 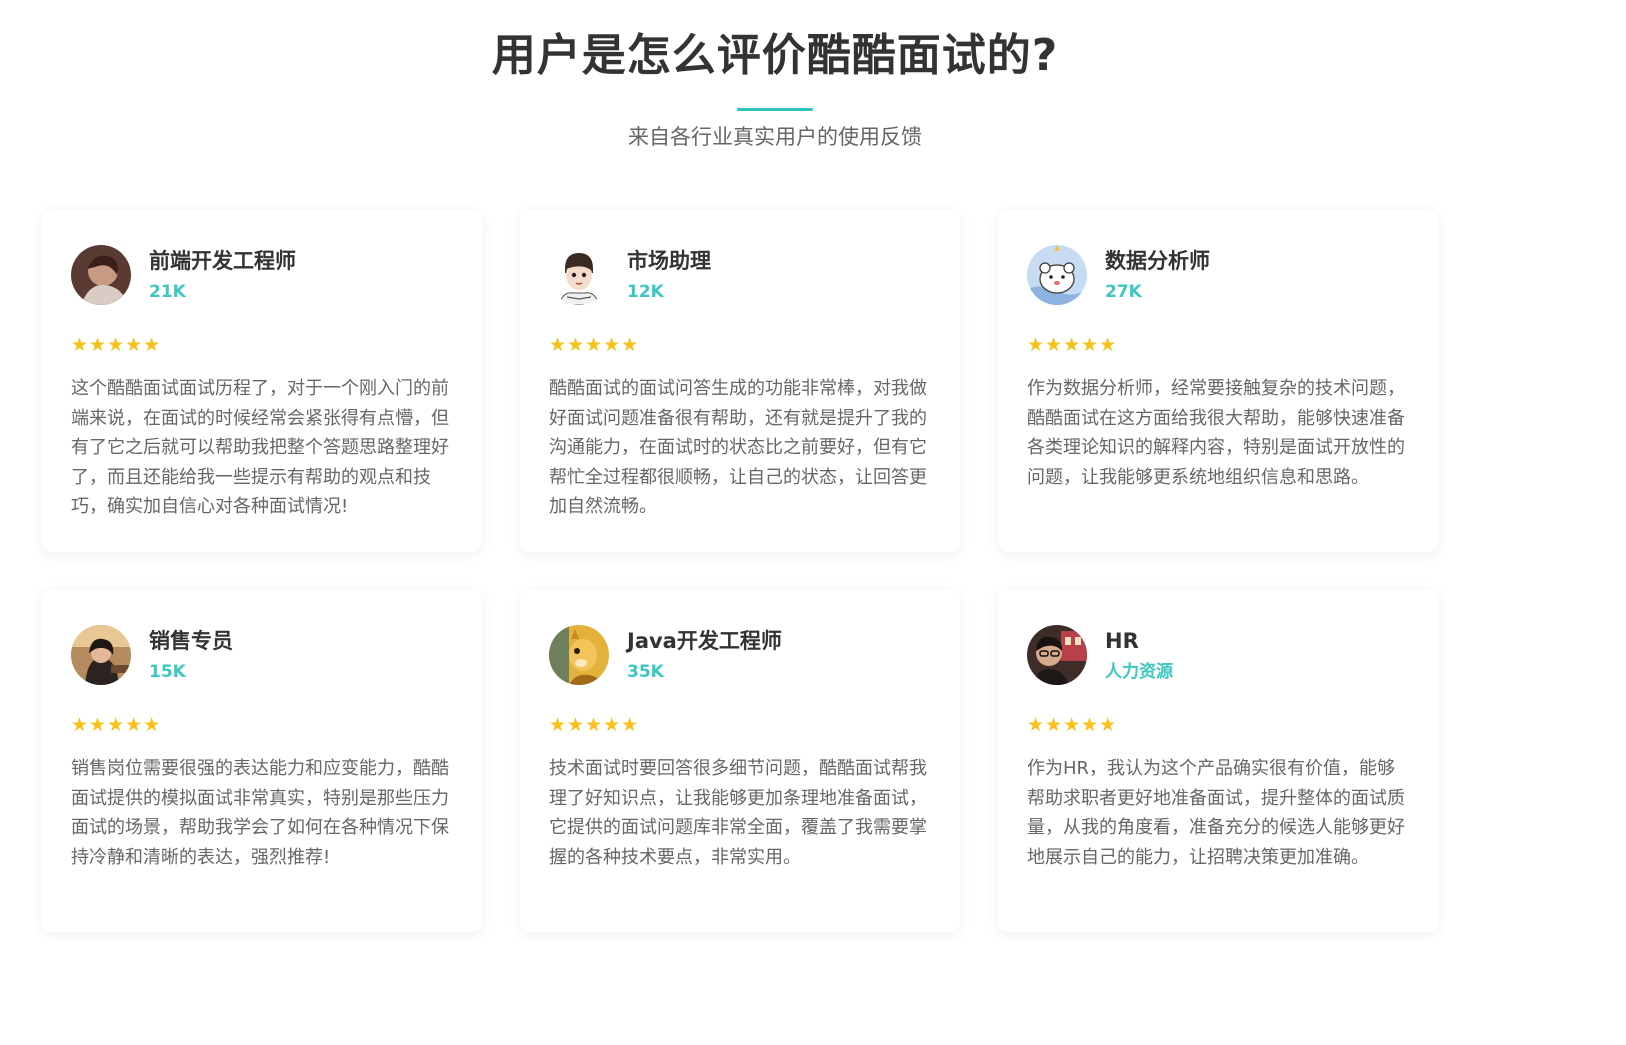 I want to click on reviewer-header: 数据分析师 27K, so click(x=1218, y=275).